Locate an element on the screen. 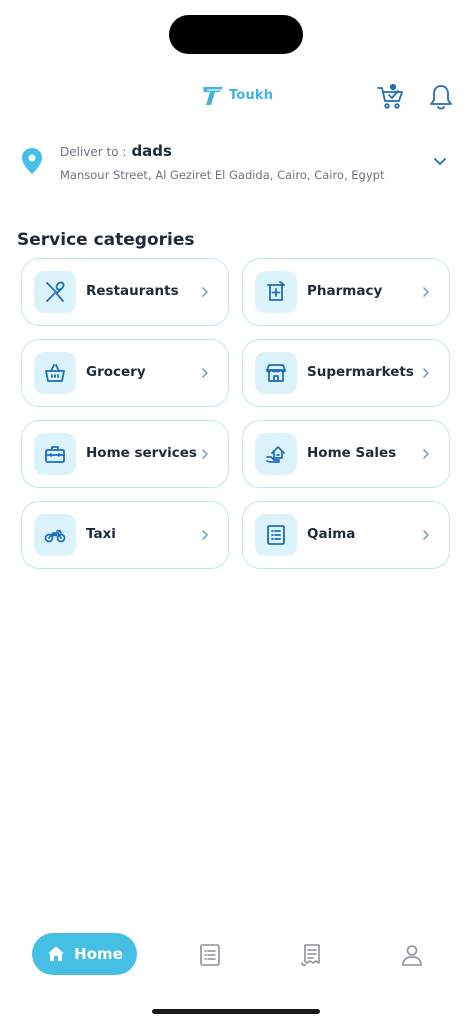 The height and width of the screenshot is (1024, 471). home-icon is located at coordinates (56, 953).